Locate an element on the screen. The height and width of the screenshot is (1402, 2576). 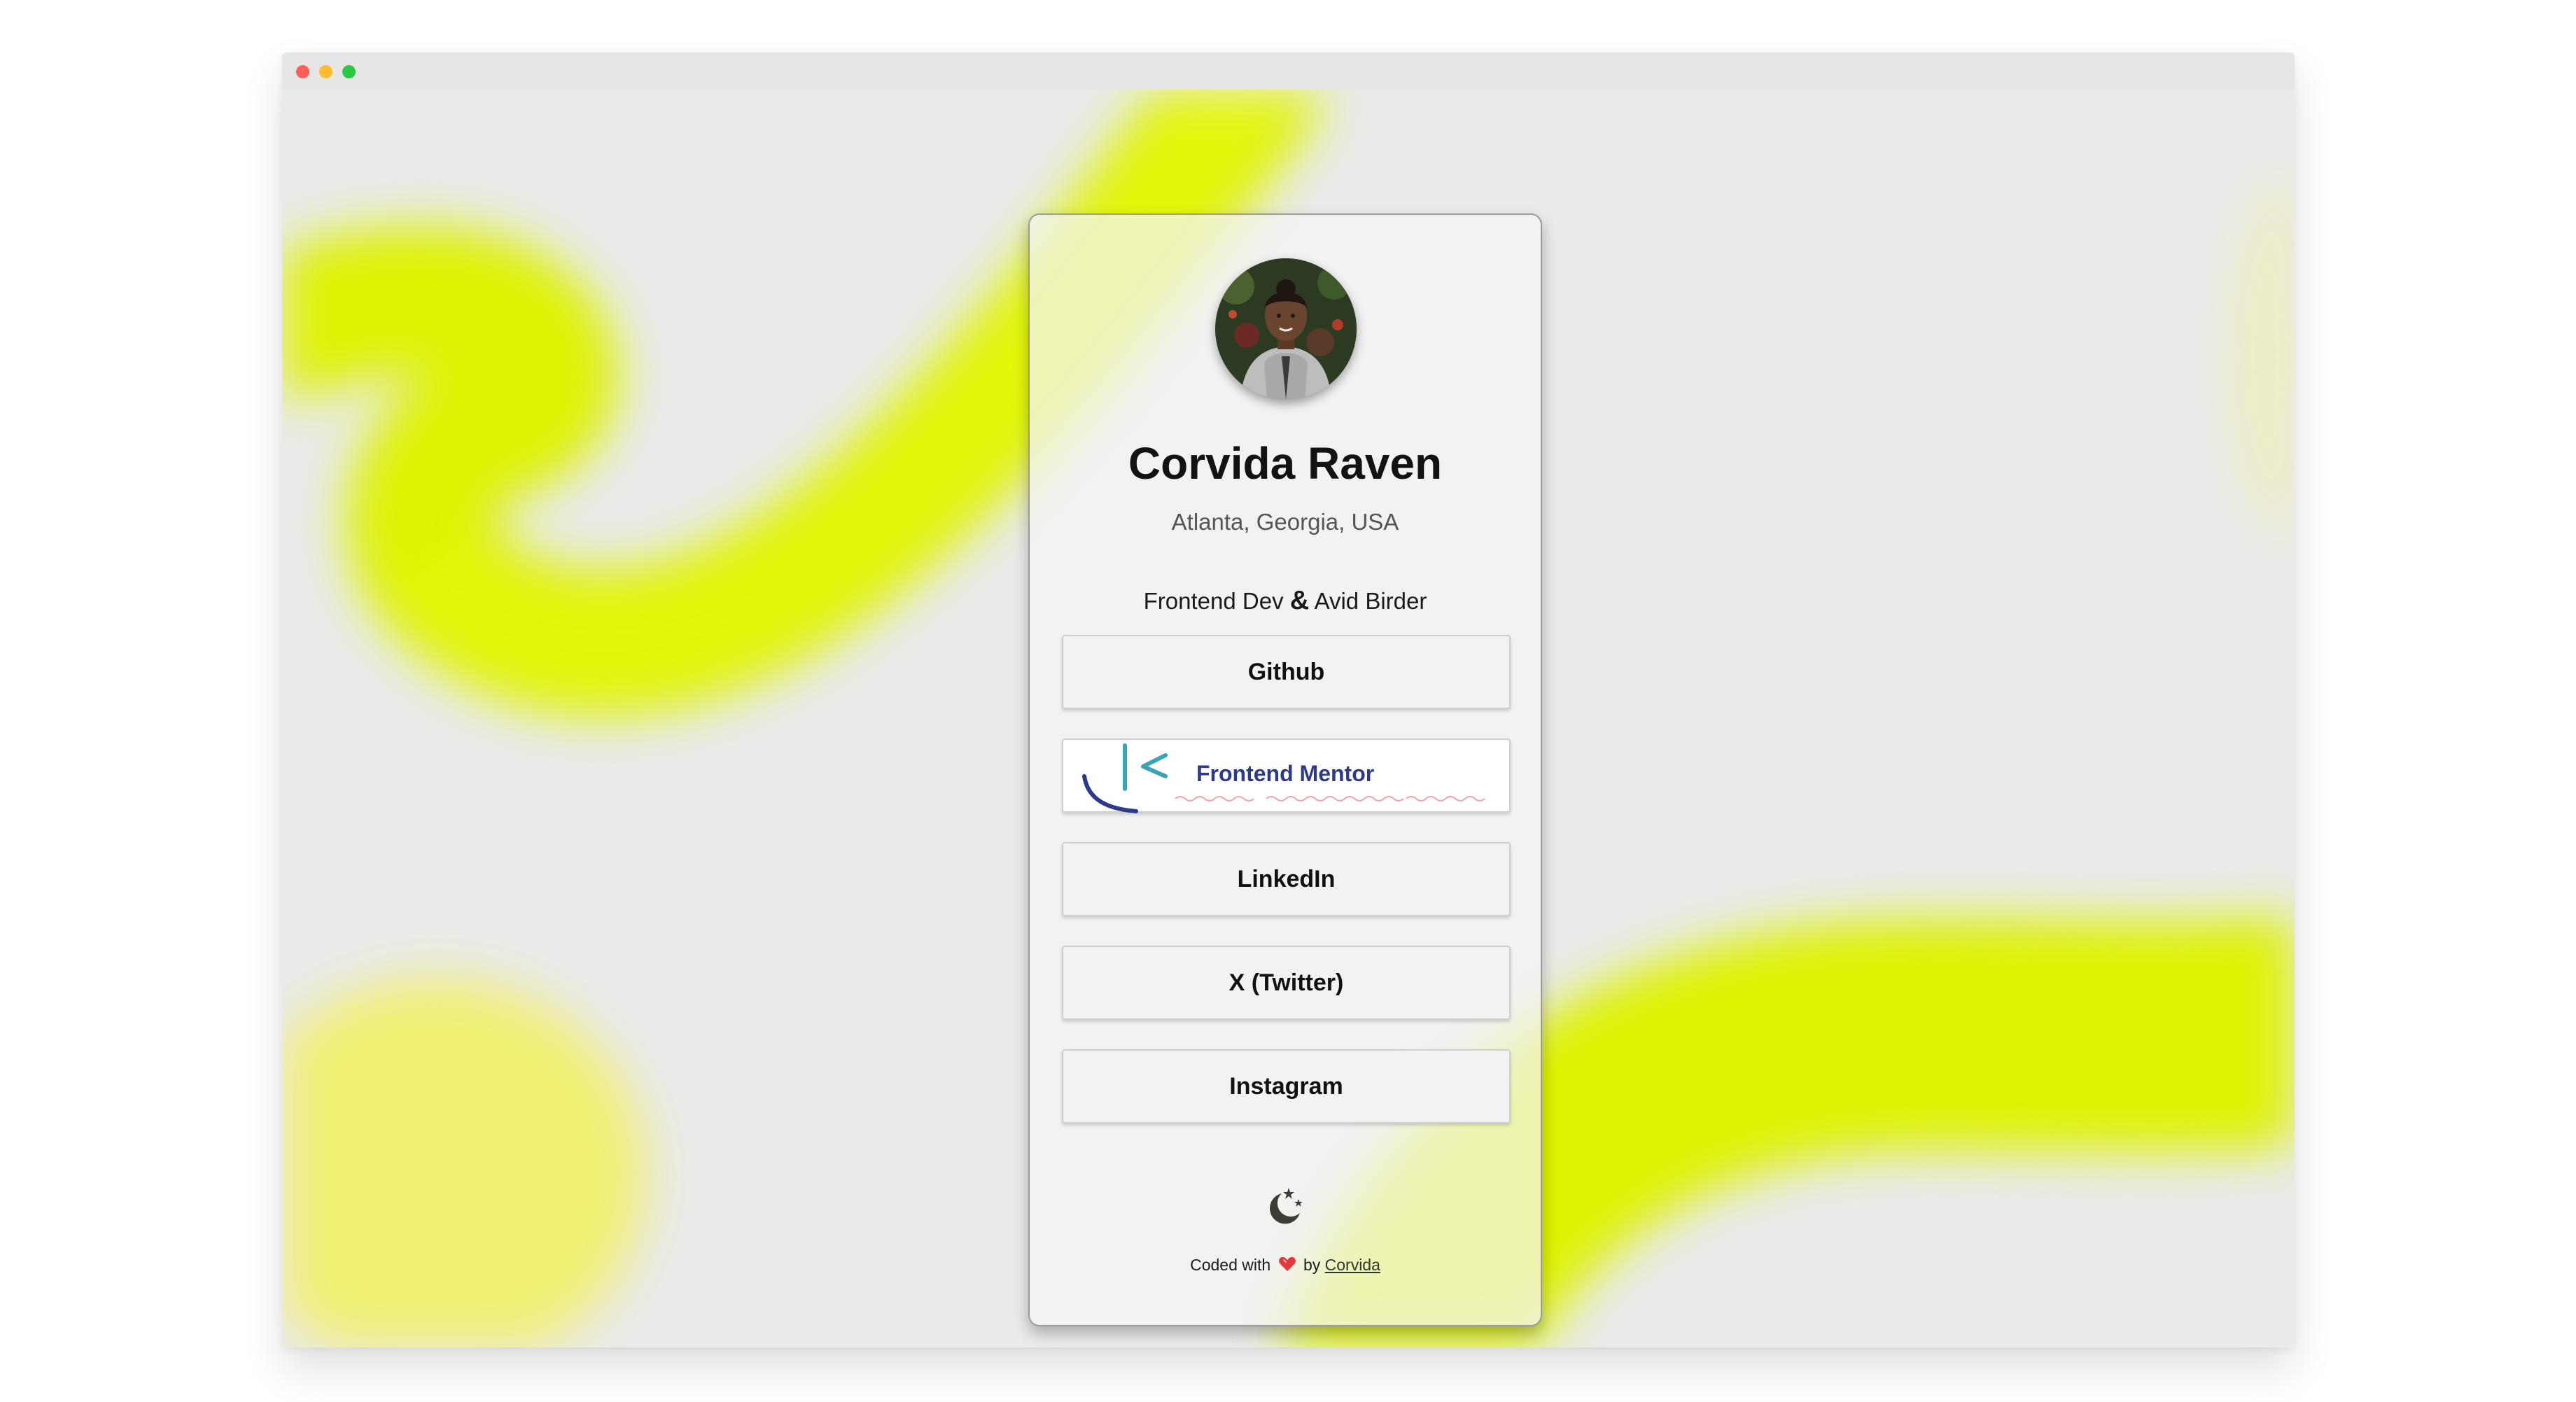
page-footer: Coded with by Corvida is located at coordinates (1285, 1266).